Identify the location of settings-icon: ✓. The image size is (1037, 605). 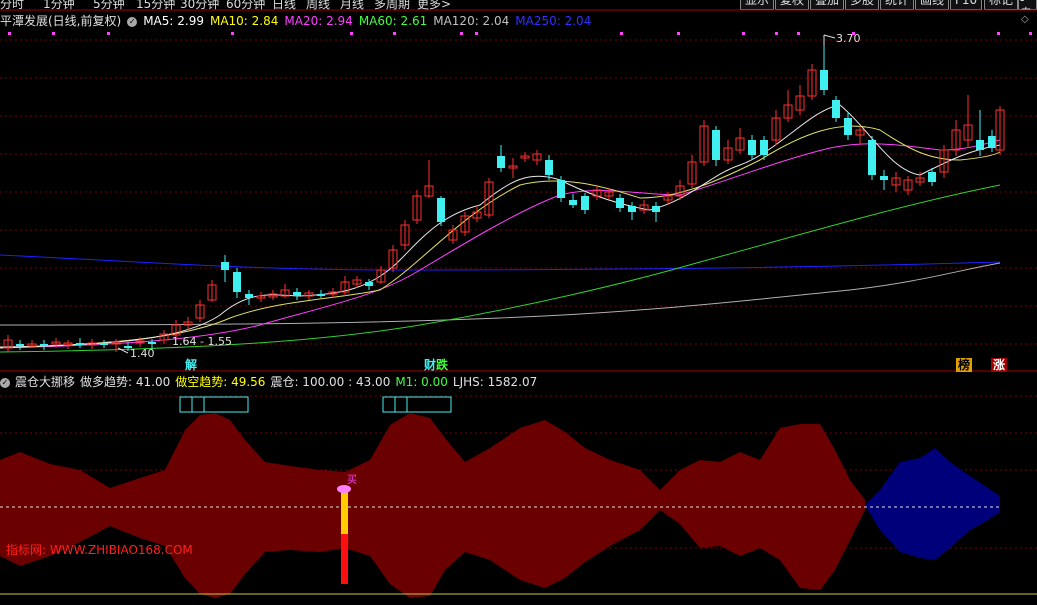
(132, 21).